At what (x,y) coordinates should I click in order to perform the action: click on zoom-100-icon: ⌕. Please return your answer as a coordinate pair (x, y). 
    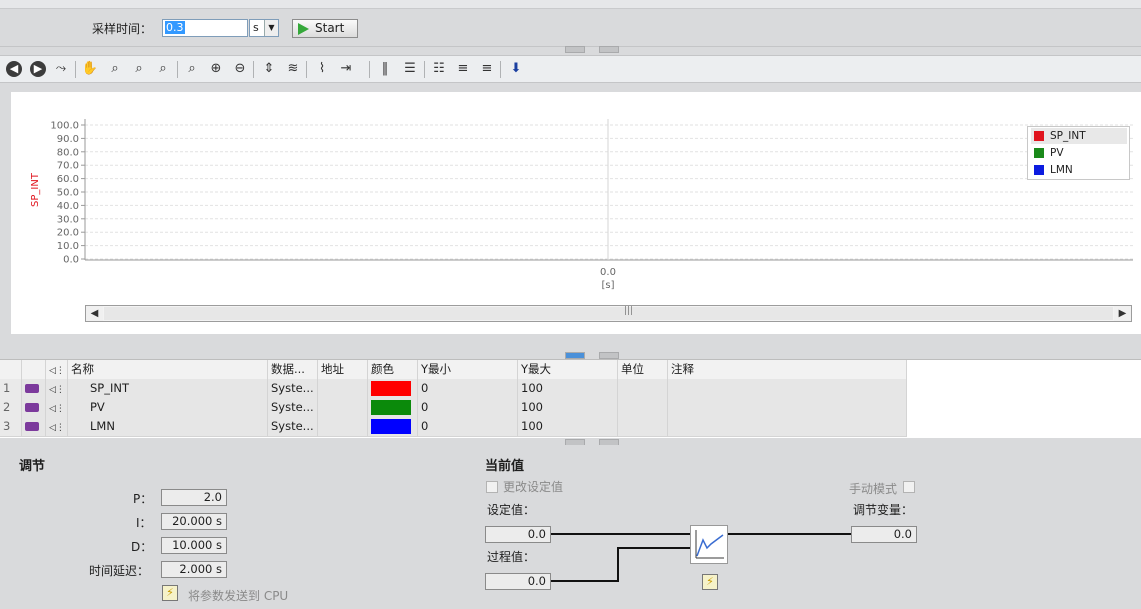
    Looking at the image, I should click on (192, 69).